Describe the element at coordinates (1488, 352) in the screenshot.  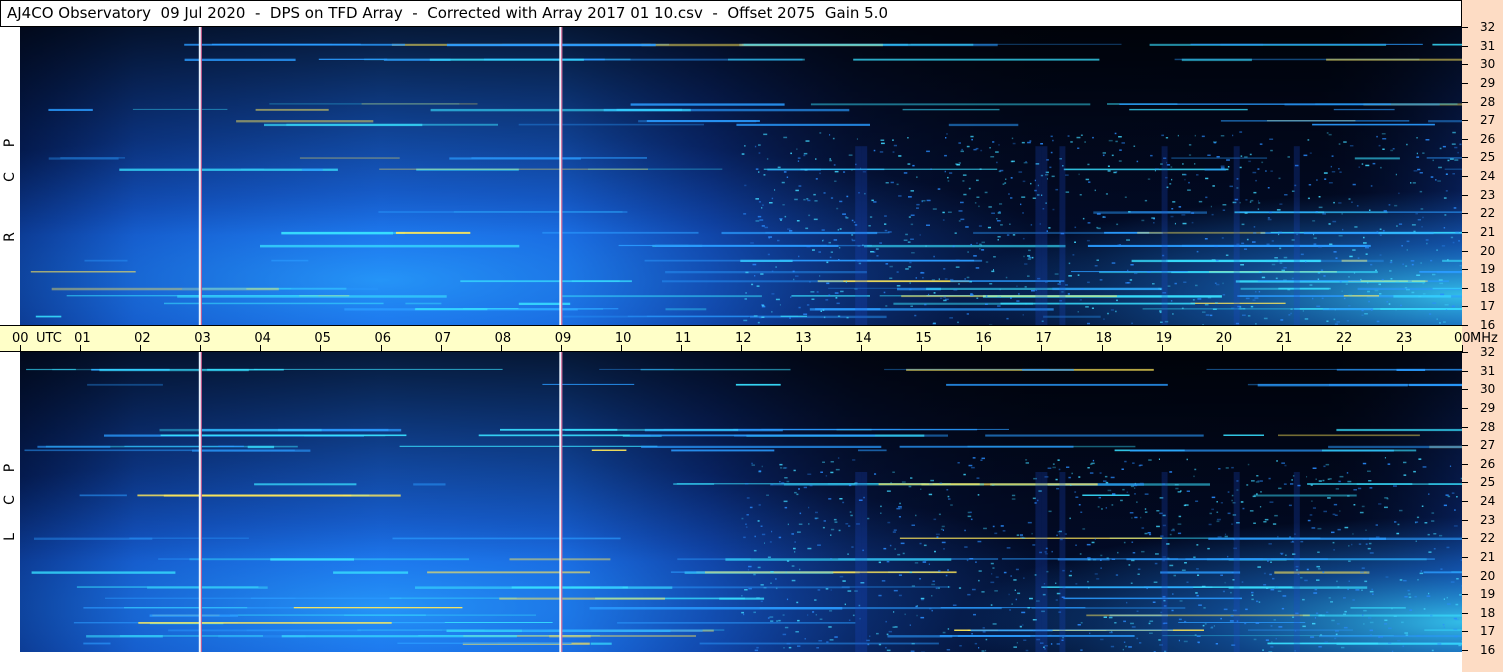
I see `frequency-tick-label: 32` at that location.